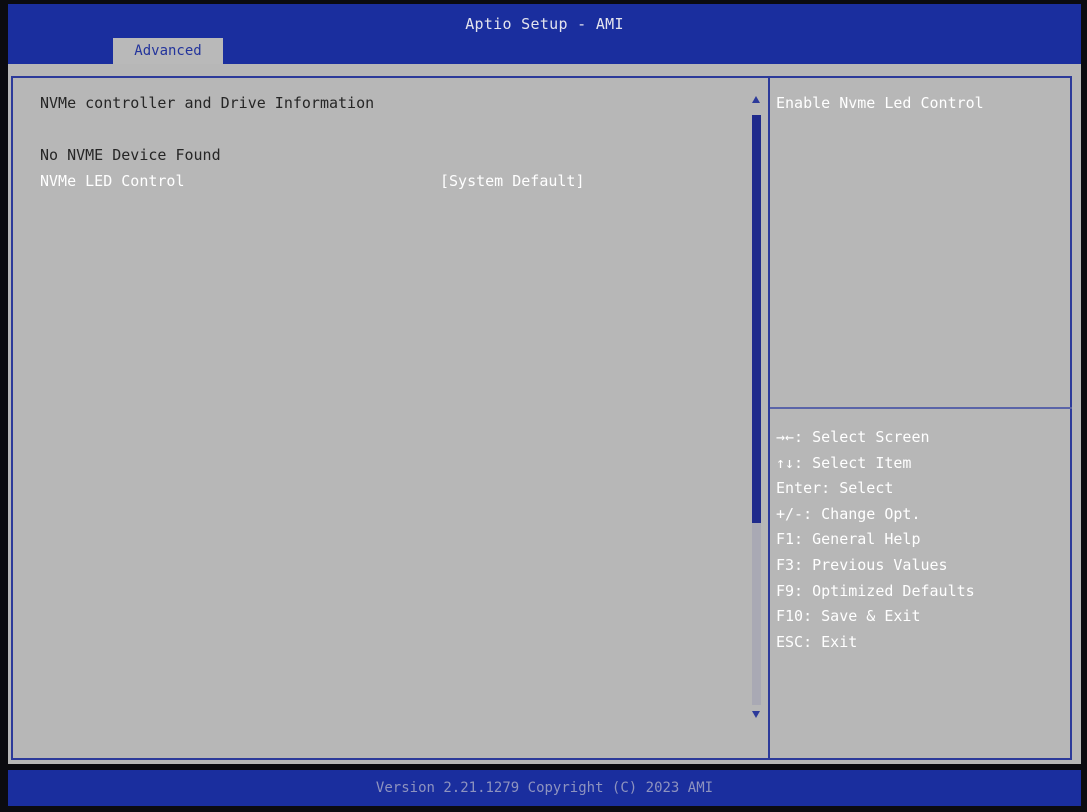 The width and height of the screenshot is (1087, 812). What do you see at coordinates (848, 616) in the screenshot?
I see `help-key-f10: F10: Save & Exit` at bounding box center [848, 616].